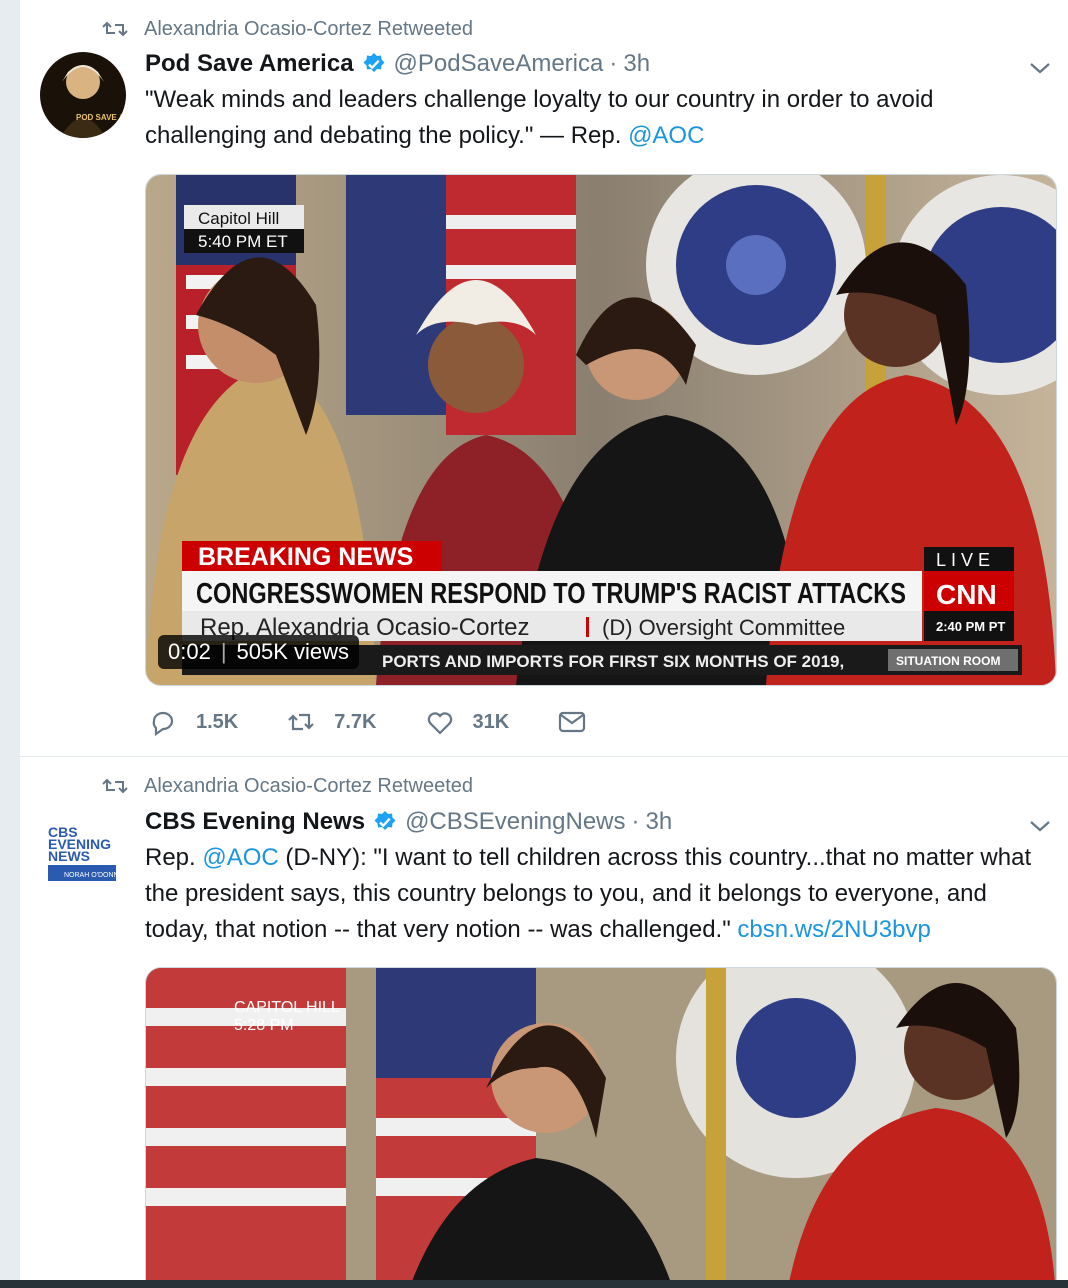  What do you see at coordinates (491, 721) in the screenshot?
I see `like-count: 31K` at bounding box center [491, 721].